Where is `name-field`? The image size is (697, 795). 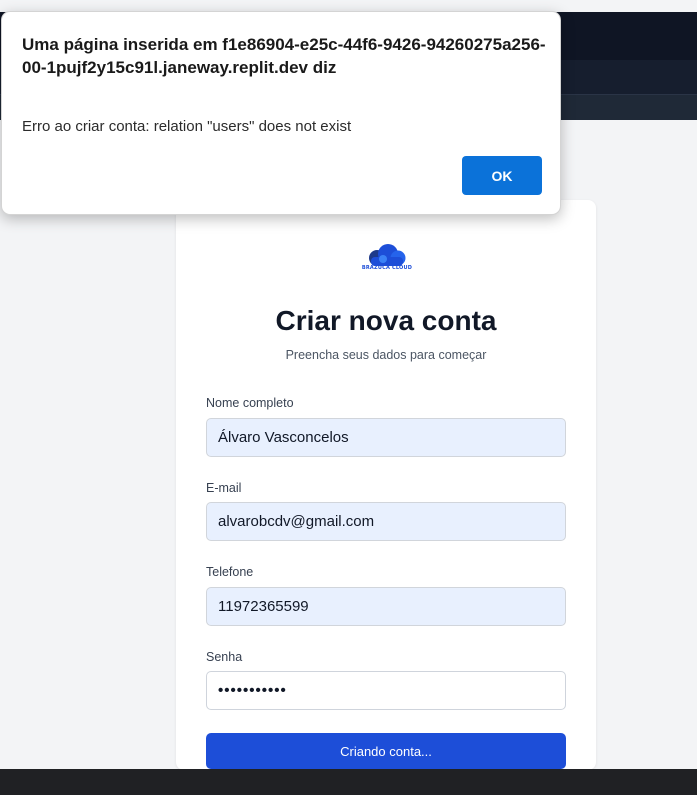 name-field is located at coordinates (386, 437).